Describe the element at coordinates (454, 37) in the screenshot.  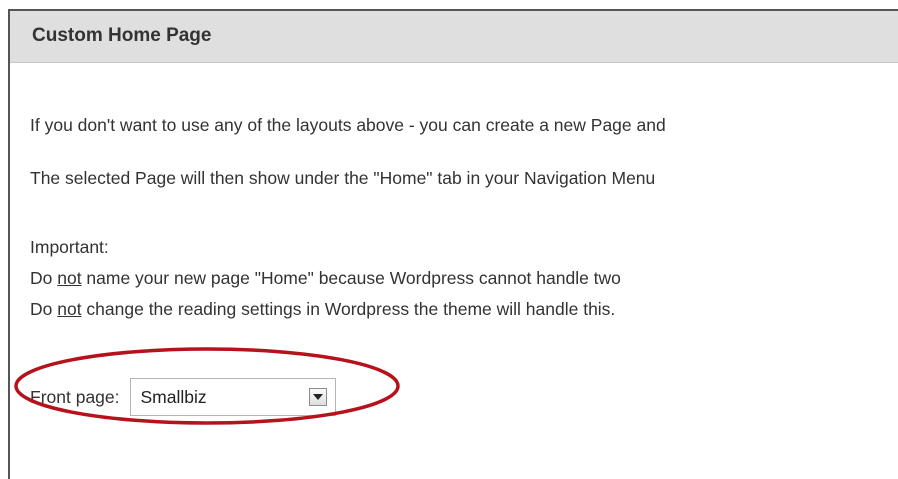
I see `panel-title: Custom Home Page` at that location.